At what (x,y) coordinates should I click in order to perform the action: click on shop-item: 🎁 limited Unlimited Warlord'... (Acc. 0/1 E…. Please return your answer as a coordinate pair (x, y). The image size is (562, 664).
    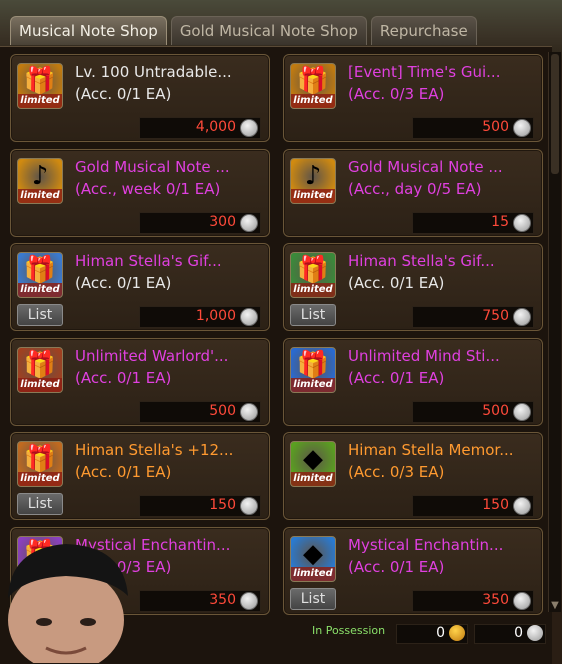
    Looking at the image, I should click on (140, 382).